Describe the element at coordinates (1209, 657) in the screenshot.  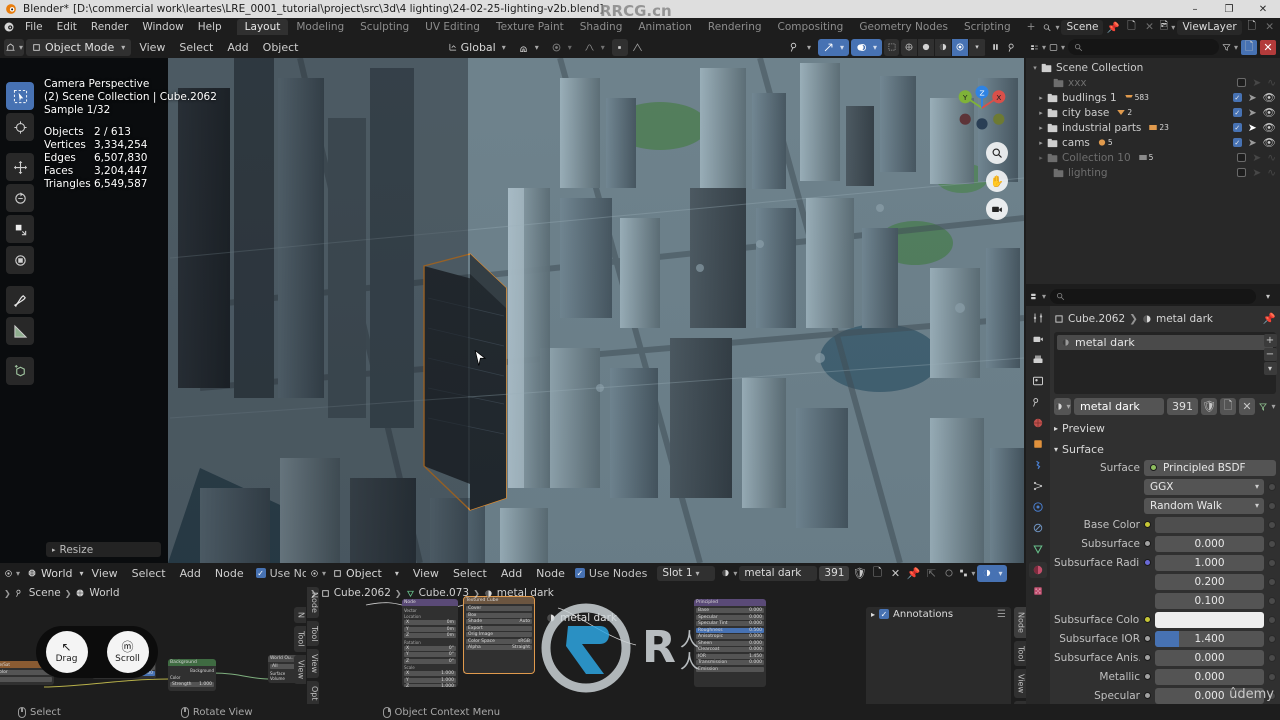
I see `subsurface-anisotropy-field: 0.000` at that location.